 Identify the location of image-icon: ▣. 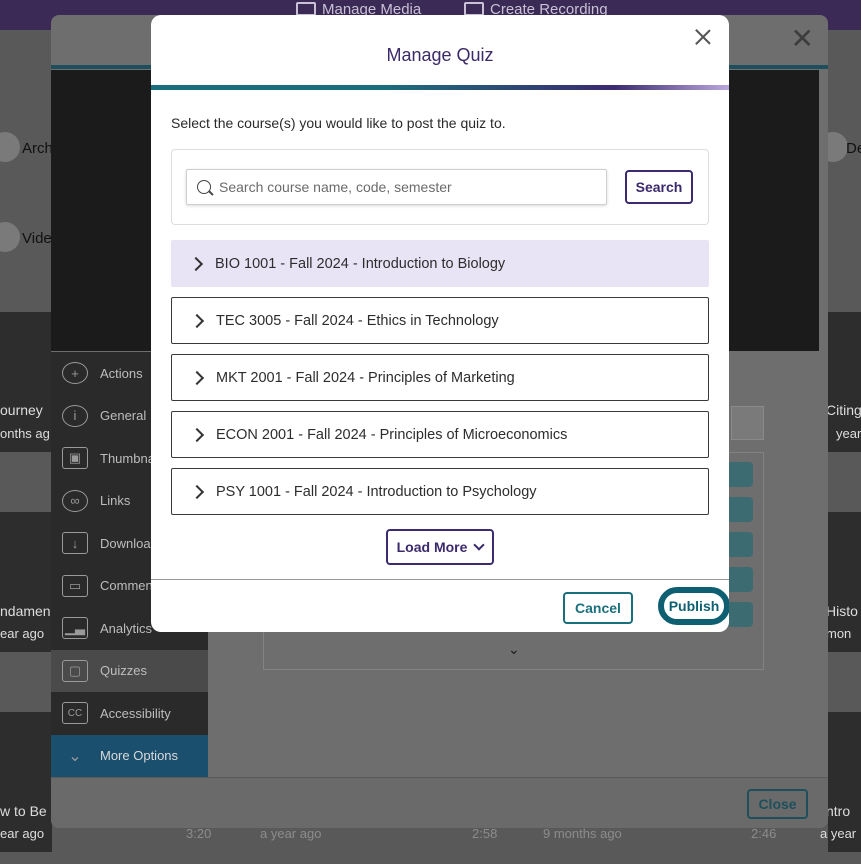
(75, 458).